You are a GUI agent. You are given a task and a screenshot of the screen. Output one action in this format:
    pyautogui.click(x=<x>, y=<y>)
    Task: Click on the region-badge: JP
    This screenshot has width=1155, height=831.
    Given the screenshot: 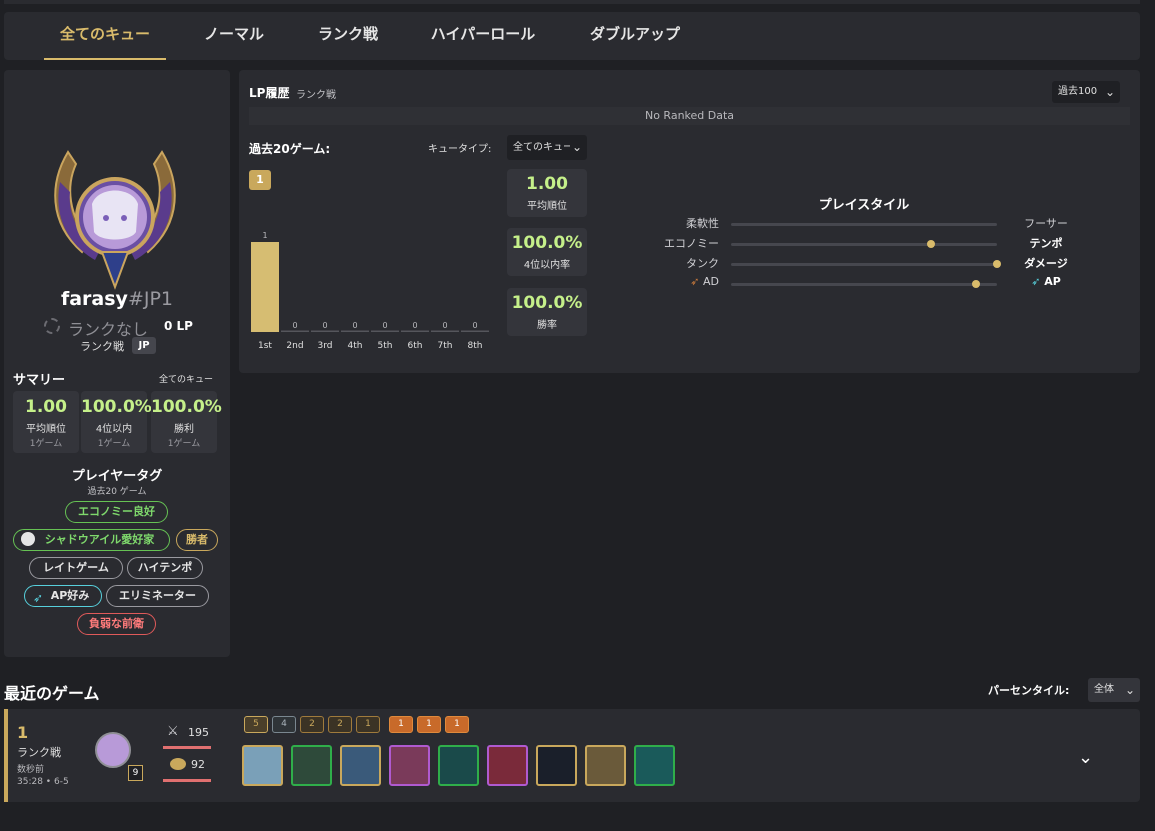 What is the action you would take?
    pyautogui.click(x=144, y=345)
    